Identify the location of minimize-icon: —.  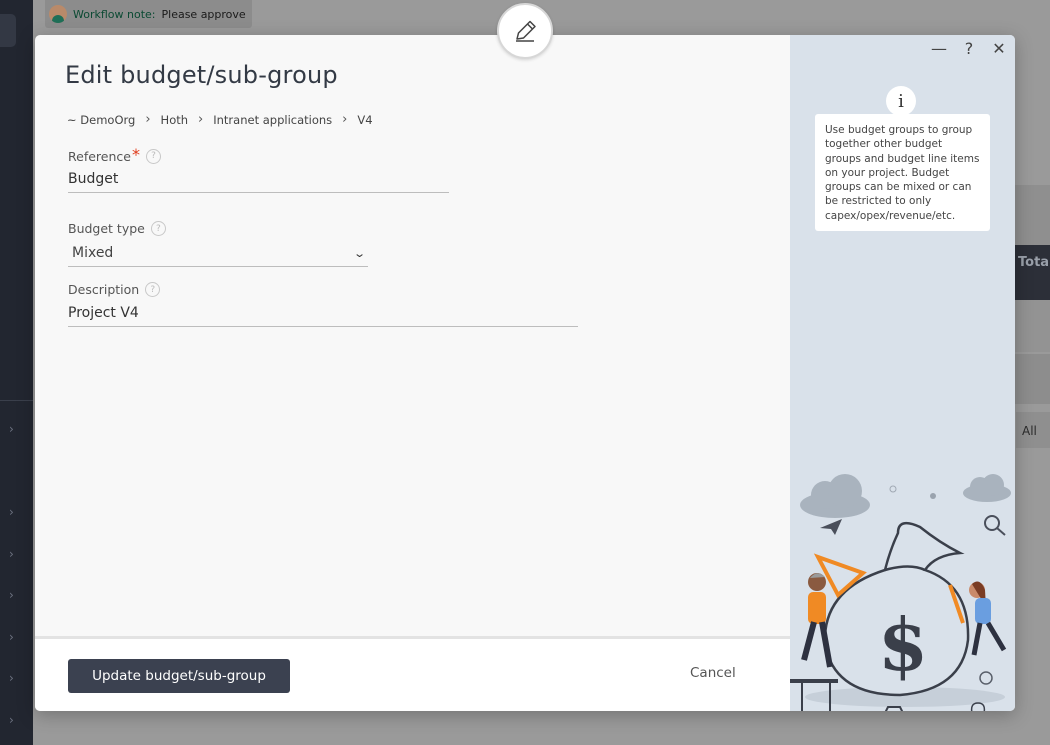
(939, 48).